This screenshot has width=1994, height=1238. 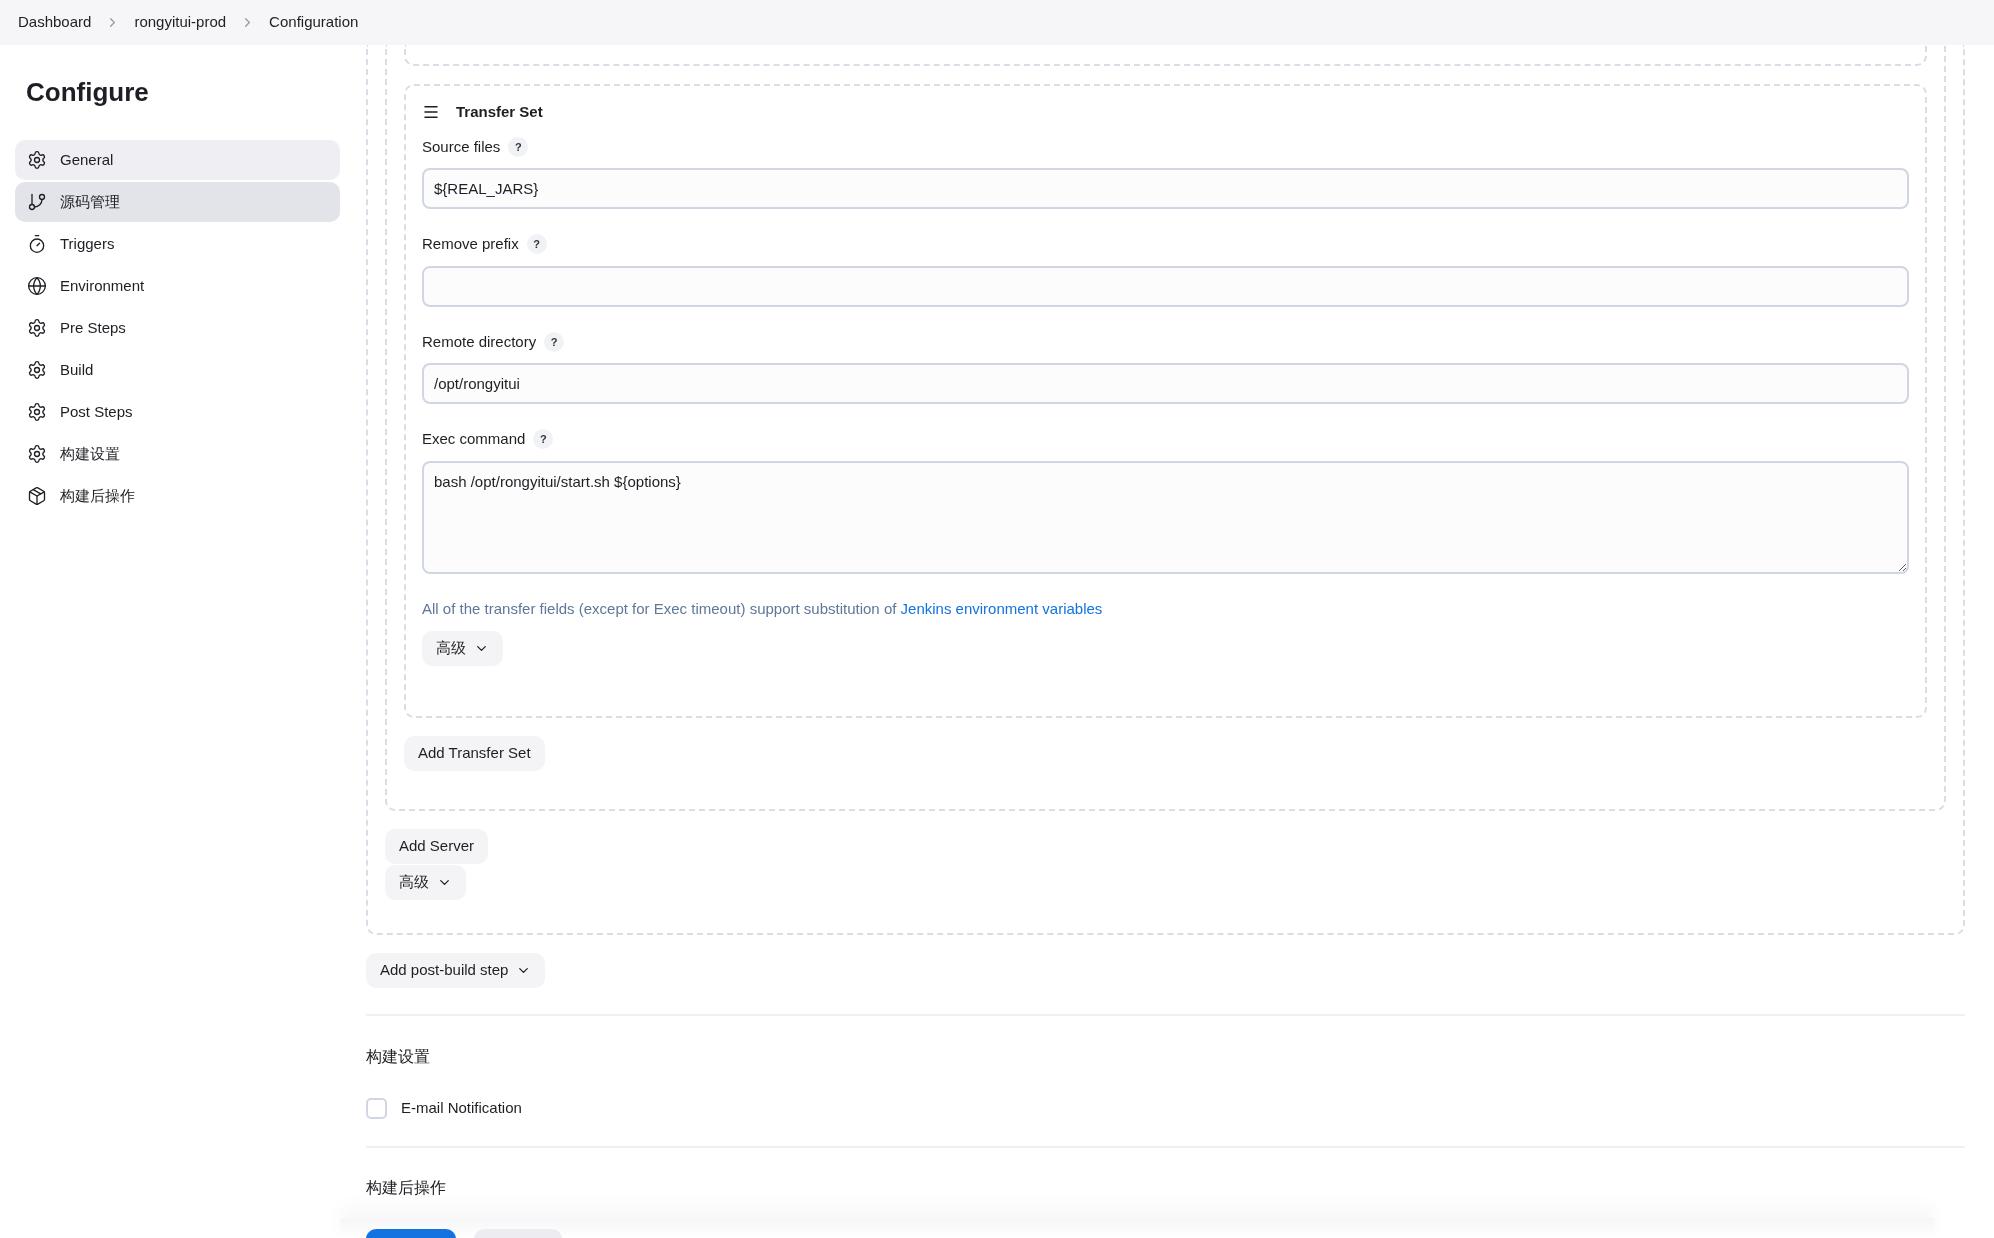 What do you see at coordinates (461, 1108) in the screenshot?
I see `checkbox-label: E-mail Notification` at bounding box center [461, 1108].